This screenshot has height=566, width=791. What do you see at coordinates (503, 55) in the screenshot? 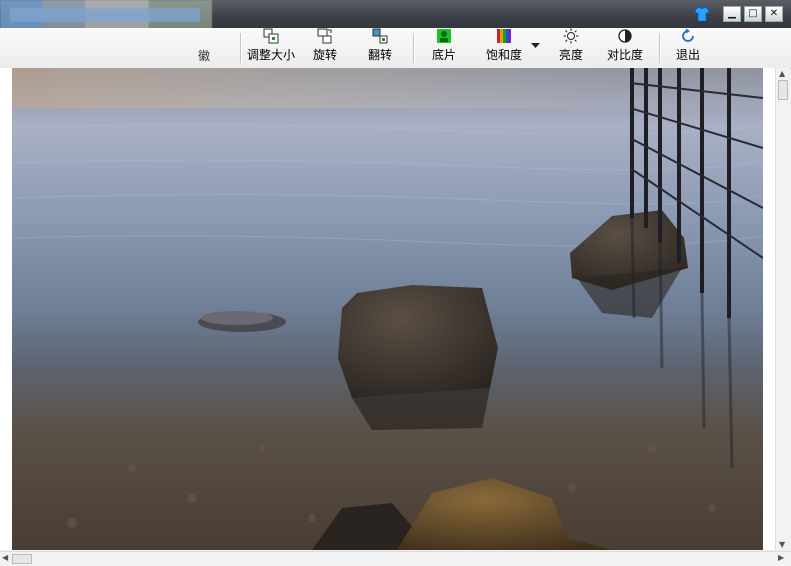
I see `saturation-label: 饱和度` at bounding box center [503, 55].